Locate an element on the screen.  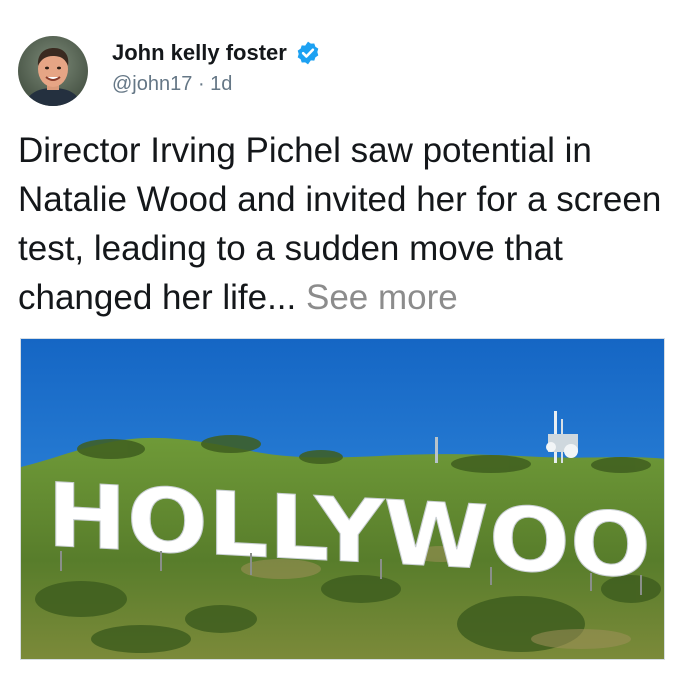
person-avatar-icon is located at coordinates (53, 71).